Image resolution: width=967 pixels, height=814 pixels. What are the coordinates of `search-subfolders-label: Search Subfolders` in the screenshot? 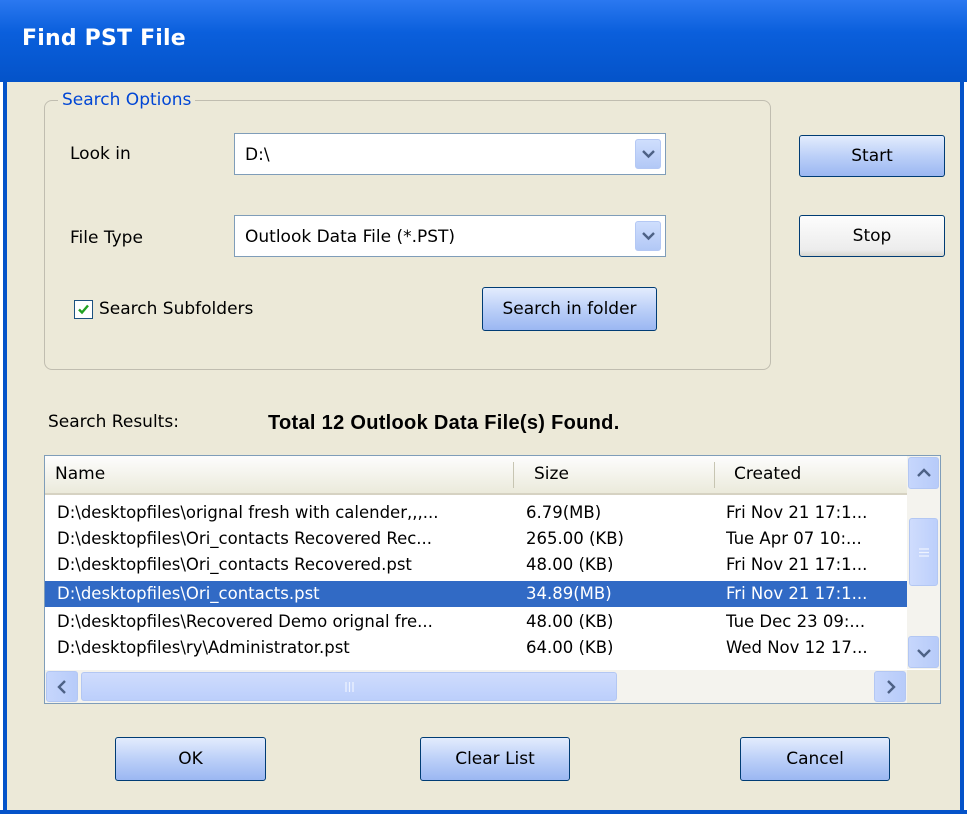 It's located at (176, 309).